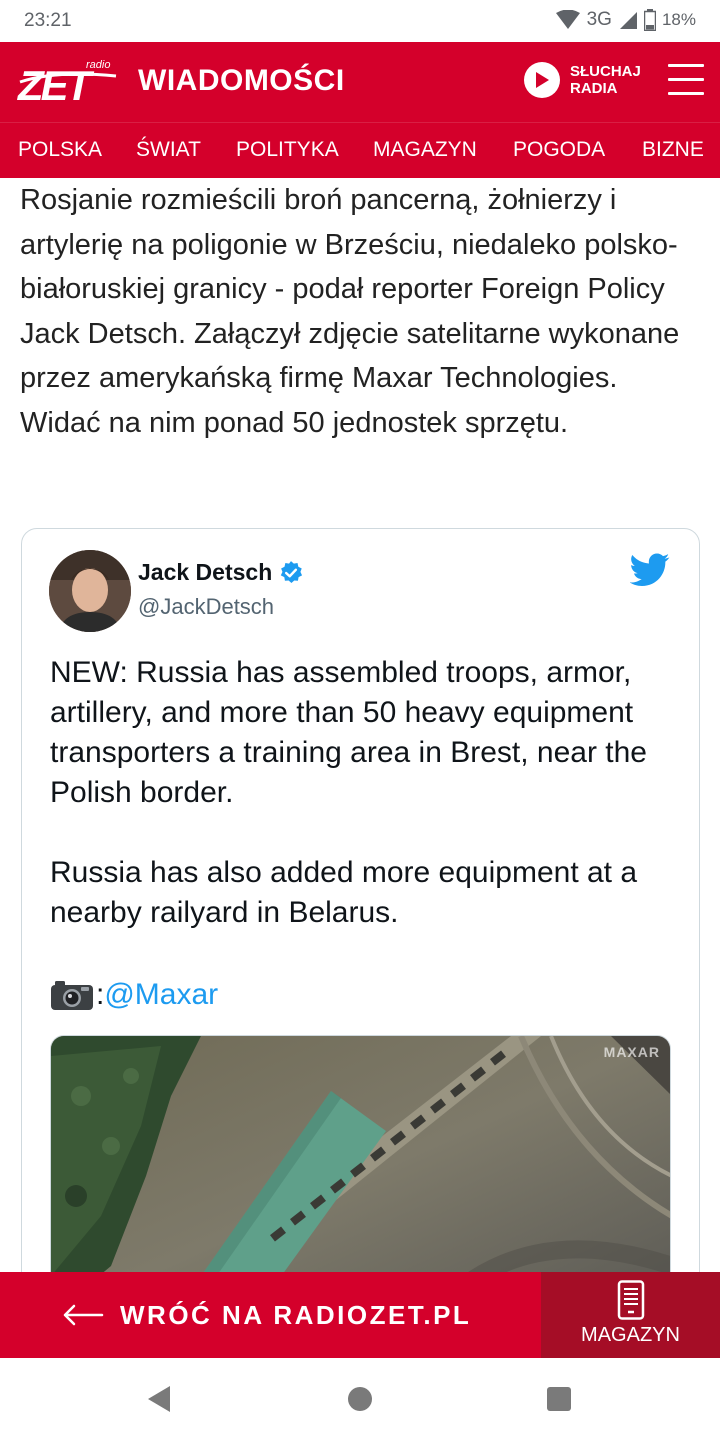 This screenshot has width=720, height=1440. Describe the element at coordinates (292, 571) in the screenshot. I see `verified-badge-icon` at that location.